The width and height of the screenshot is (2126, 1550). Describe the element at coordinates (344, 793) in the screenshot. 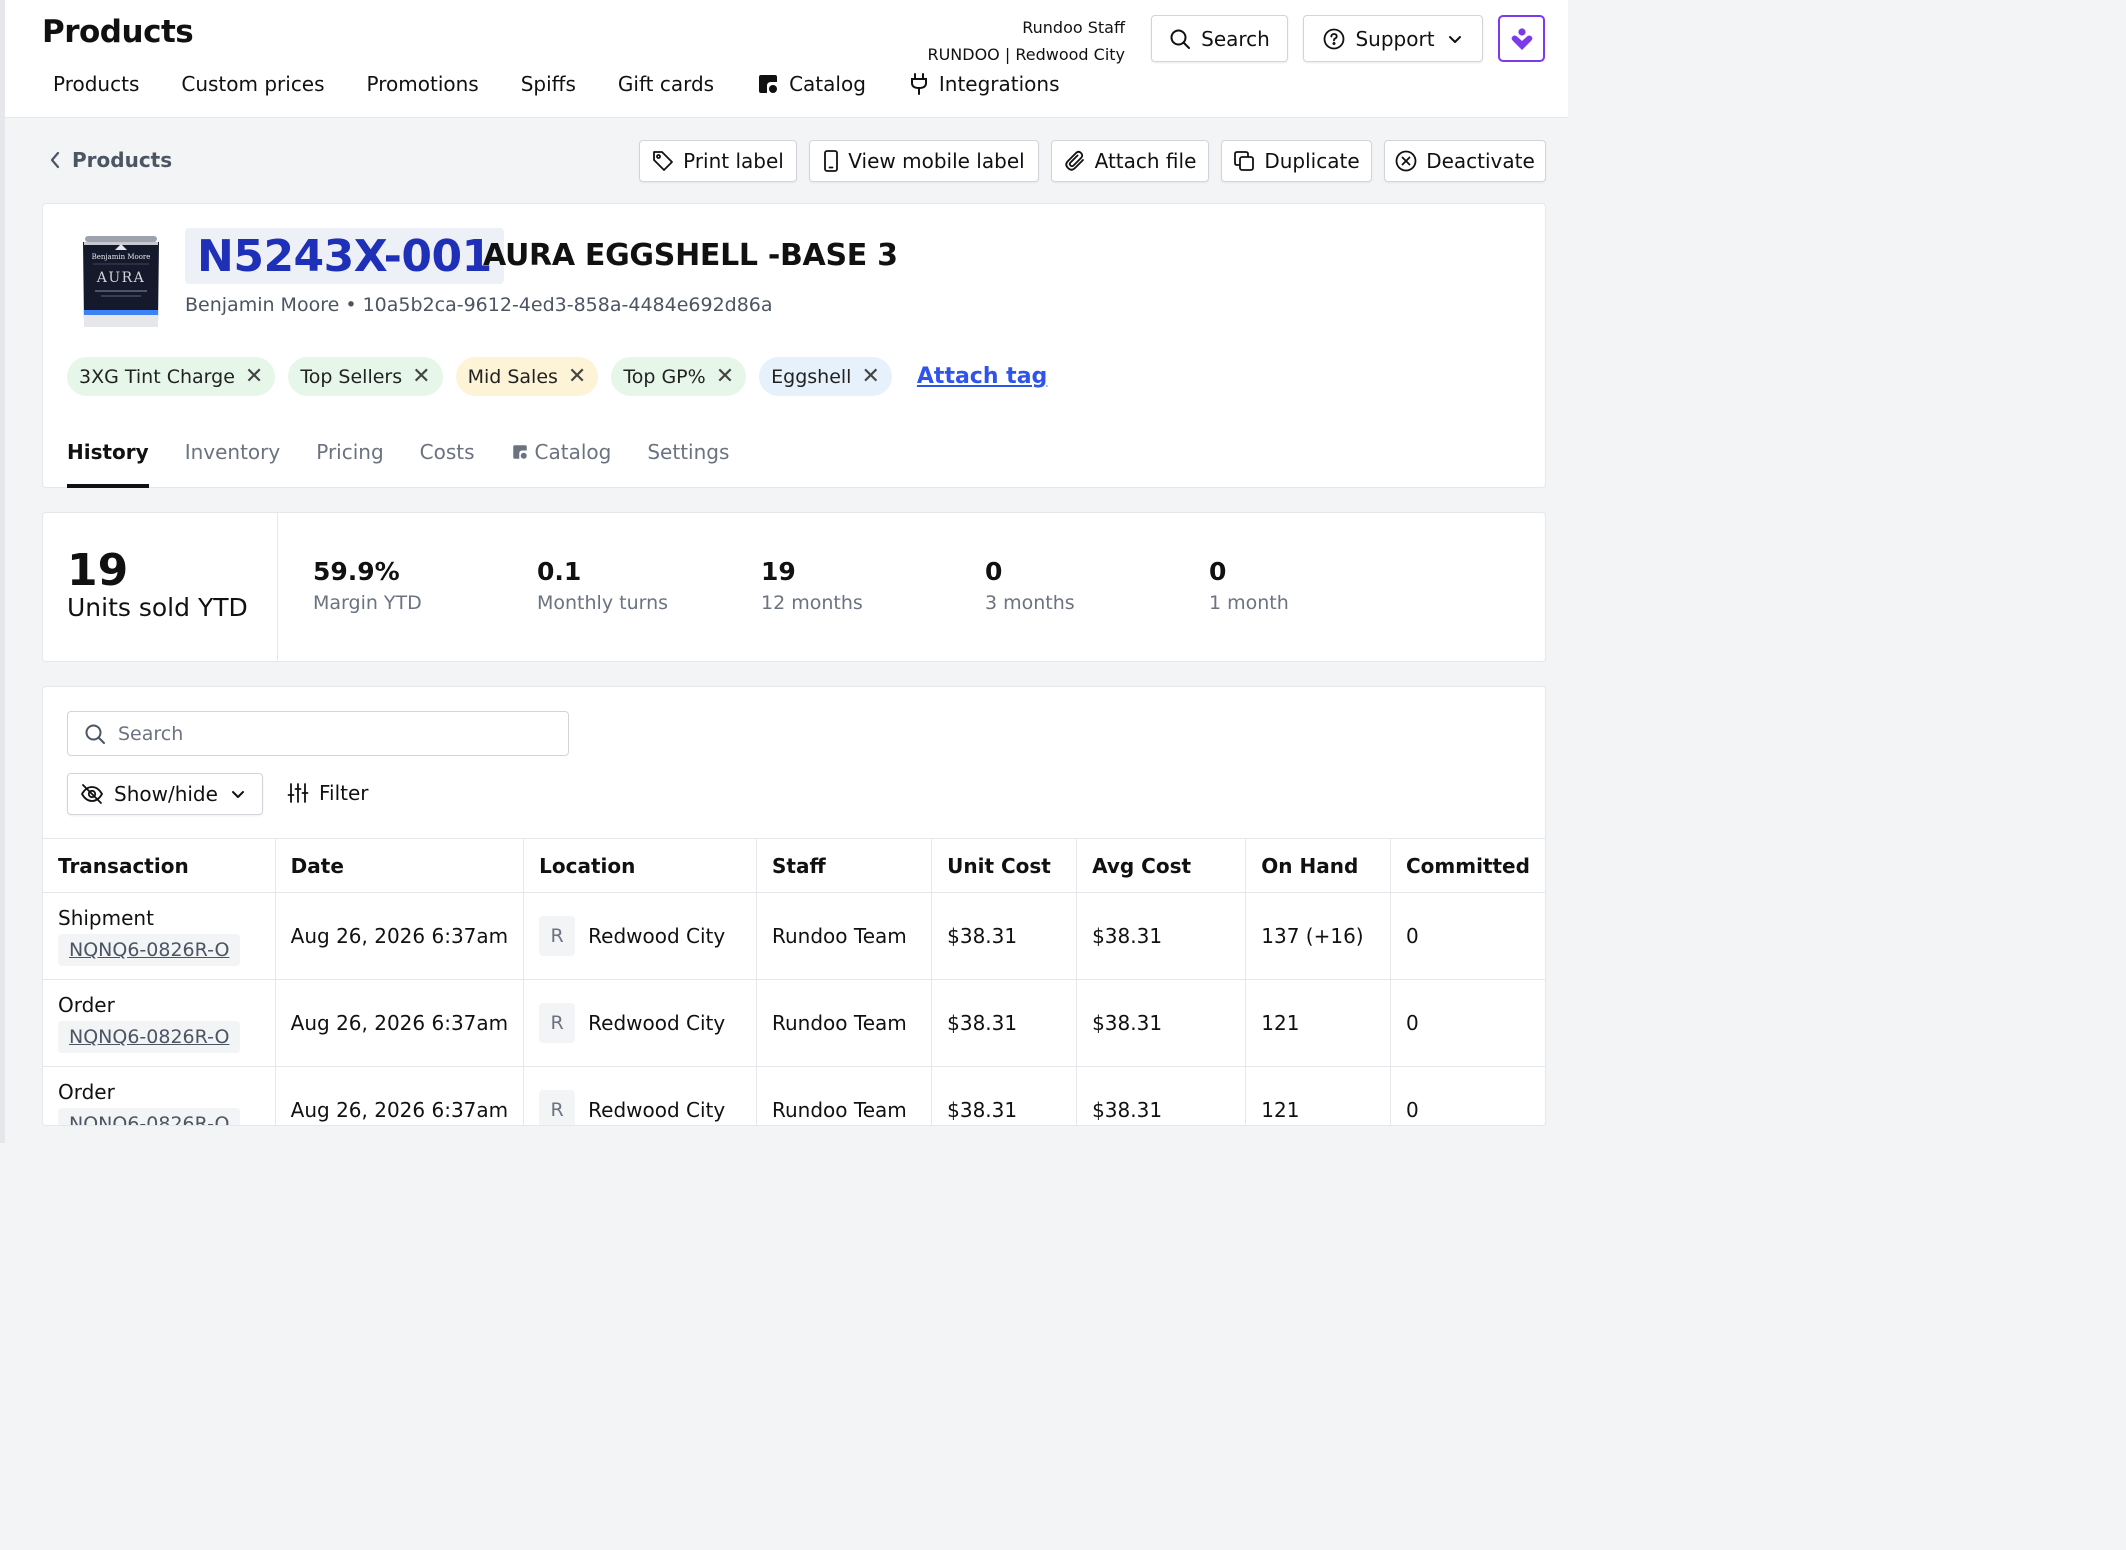

I see `filter-label: Filter` at that location.